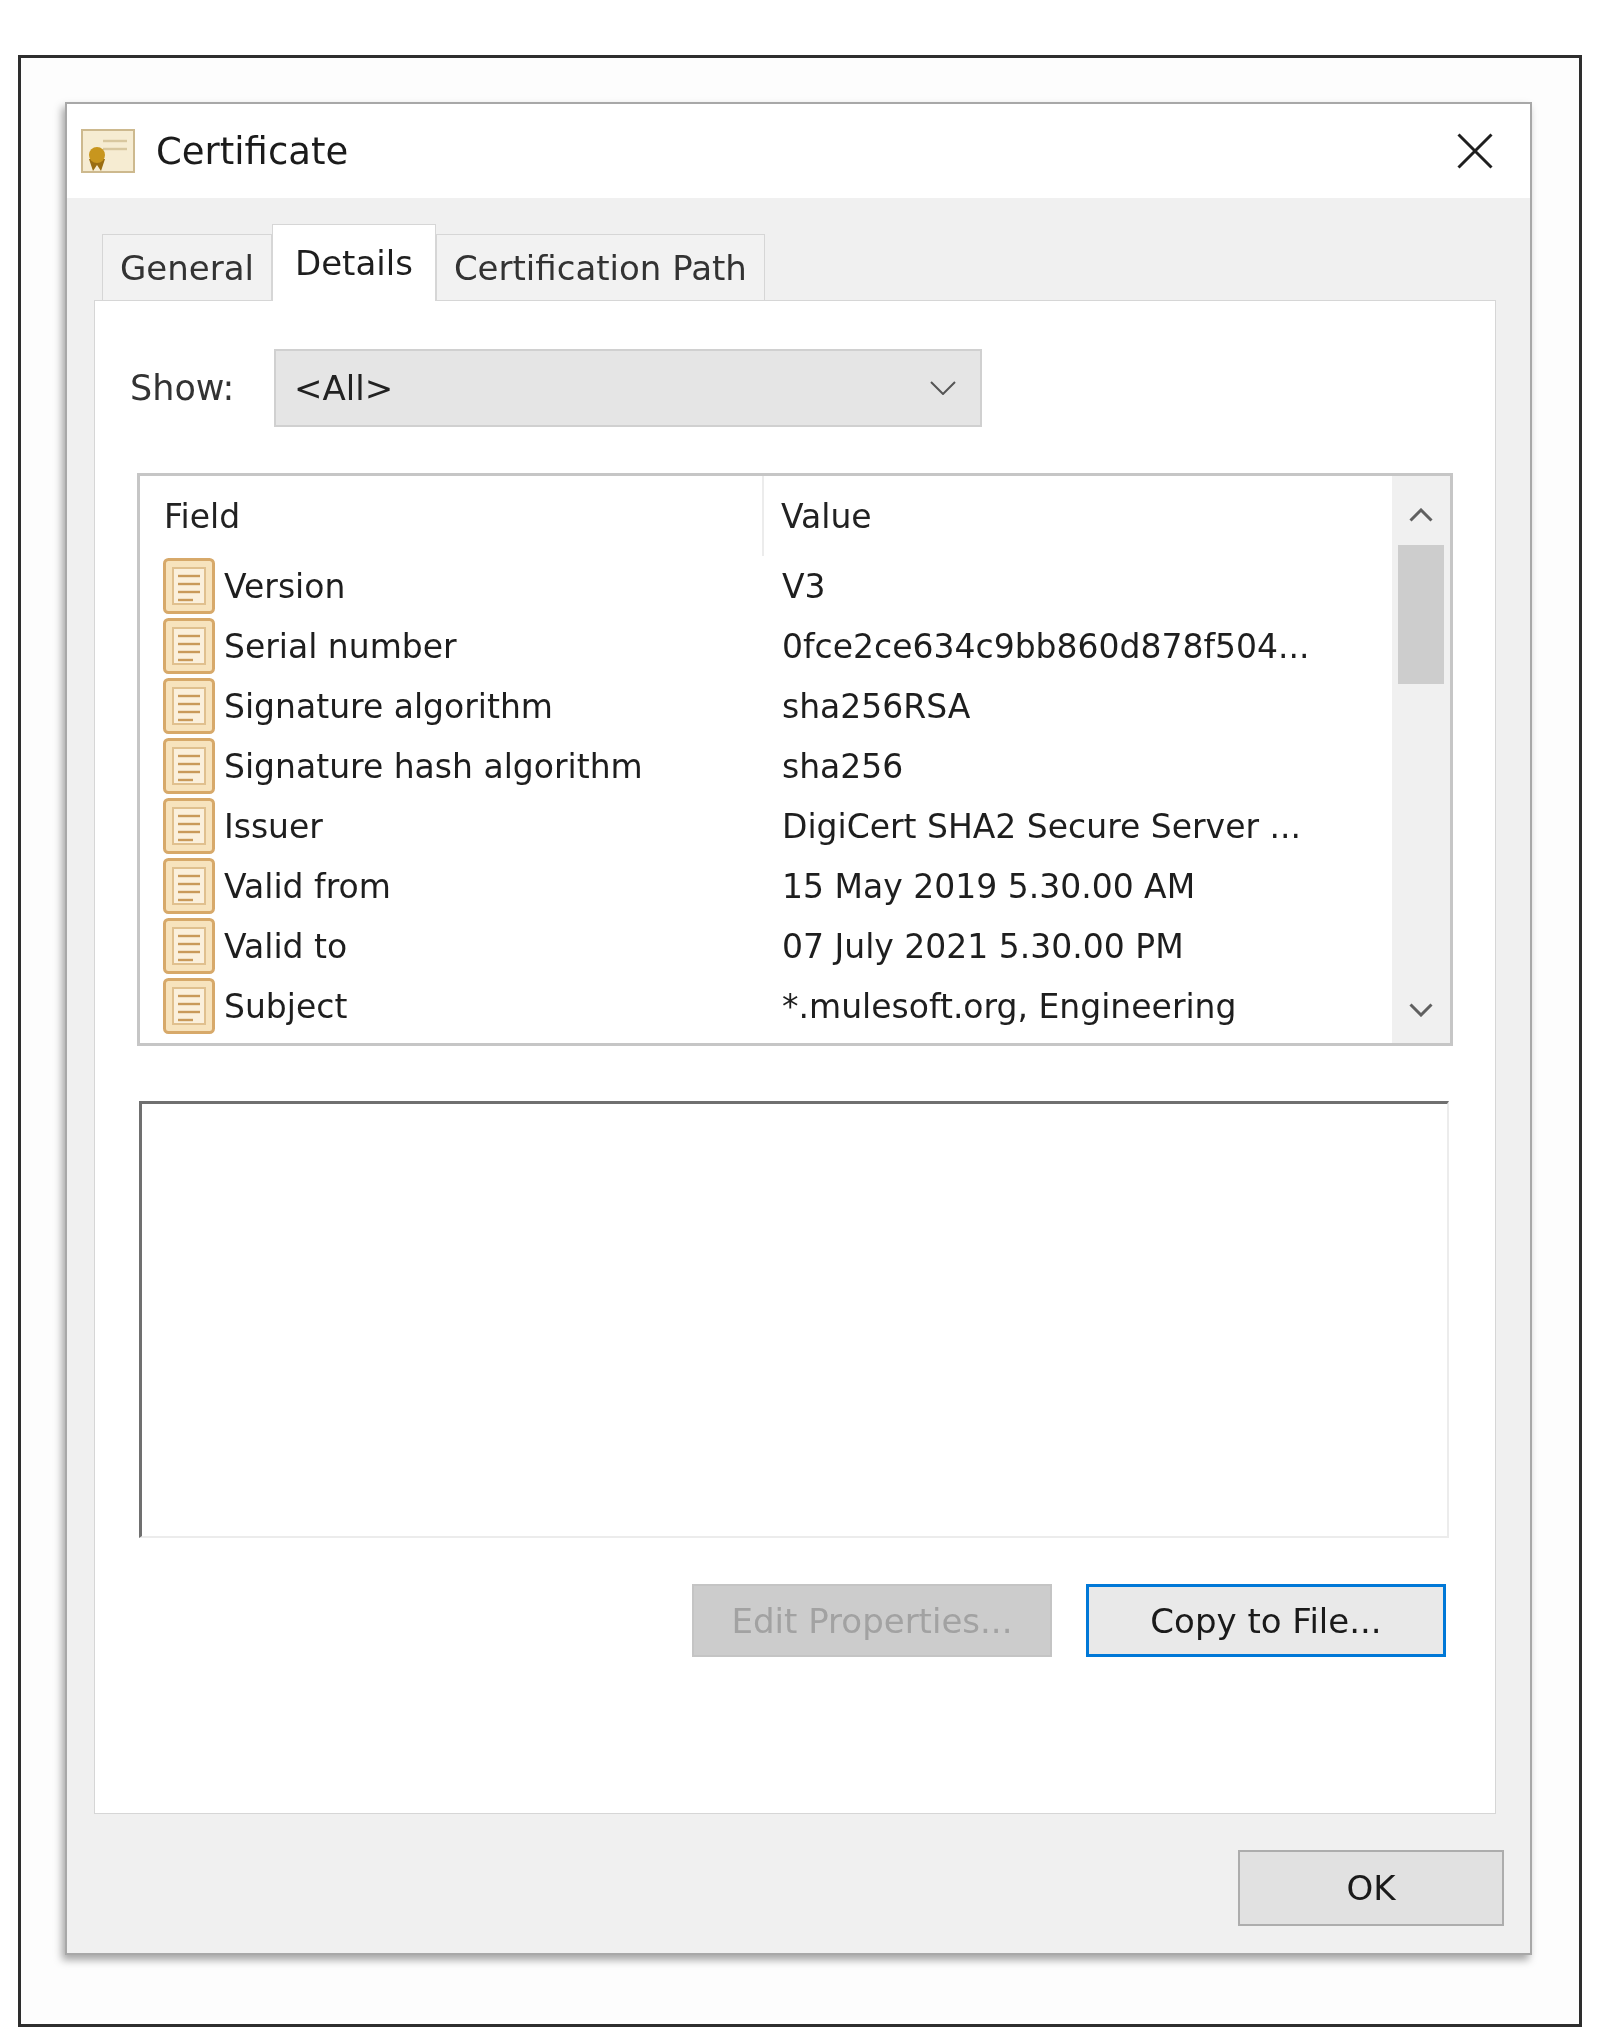  What do you see at coordinates (989, 886) in the screenshot?
I see `field-value: 15 May 2019 5.30.00 AM` at bounding box center [989, 886].